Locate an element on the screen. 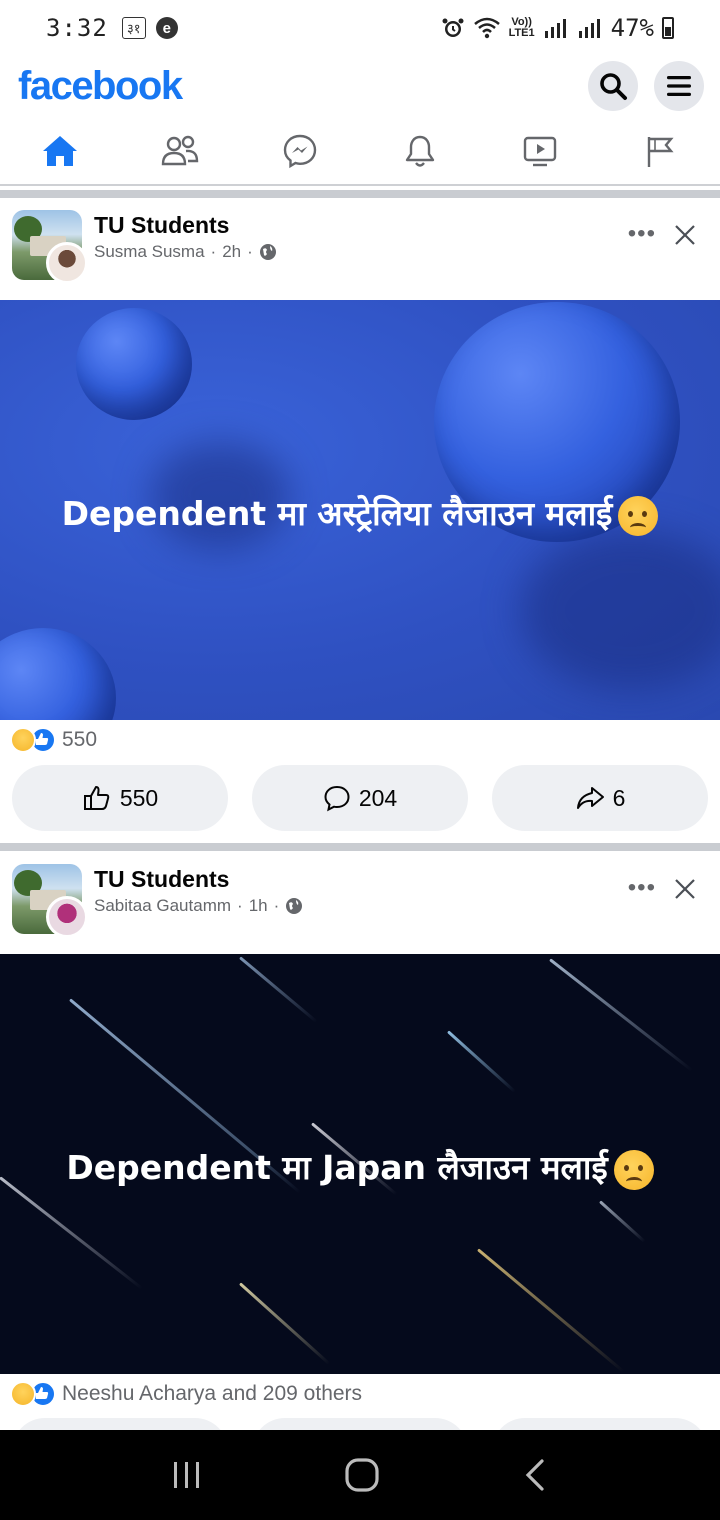 Image resolution: width=720 pixels, height=1520 pixels. e-icon: e is located at coordinates (166, 28).